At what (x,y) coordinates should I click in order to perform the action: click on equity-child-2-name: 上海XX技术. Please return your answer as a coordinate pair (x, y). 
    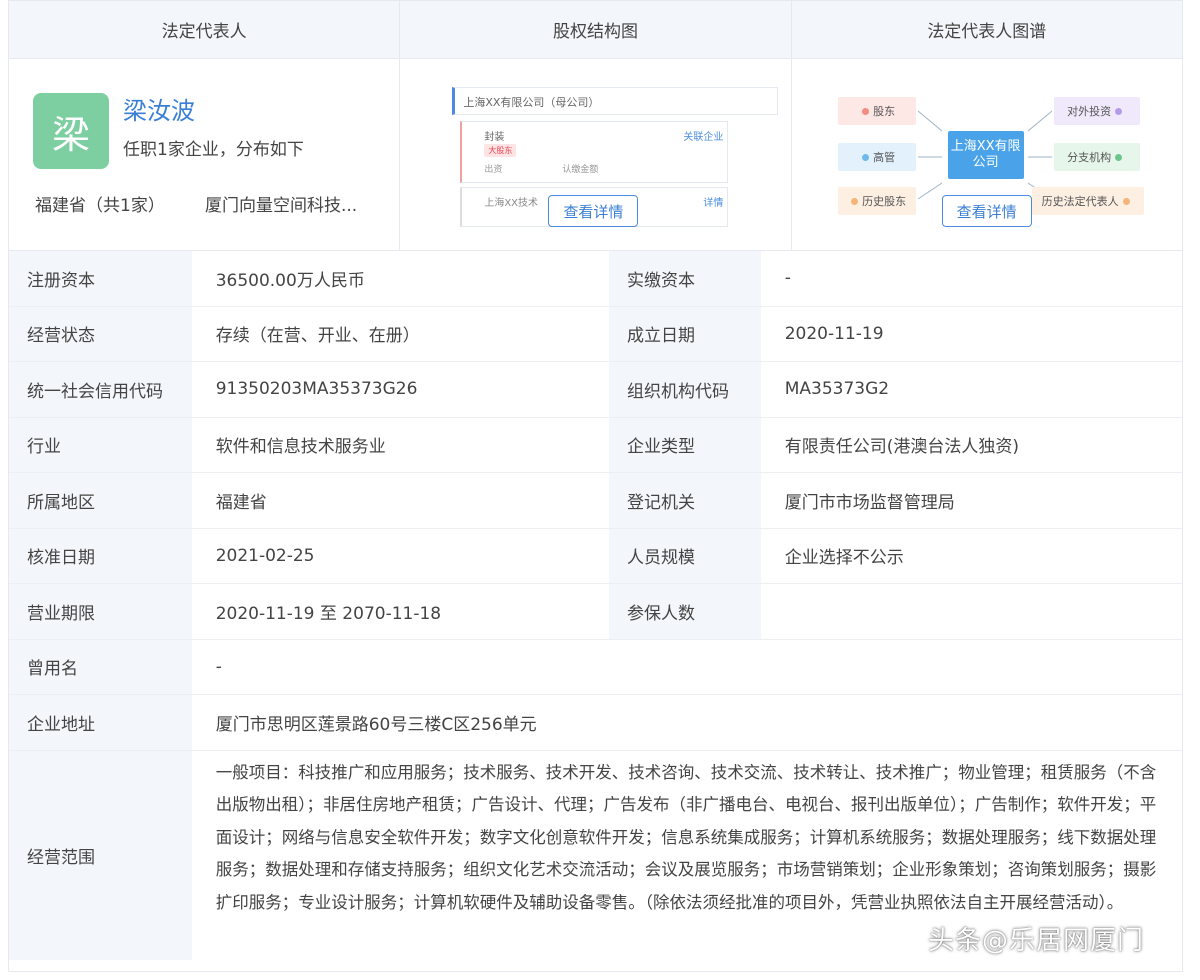
    Looking at the image, I should click on (511, 203).